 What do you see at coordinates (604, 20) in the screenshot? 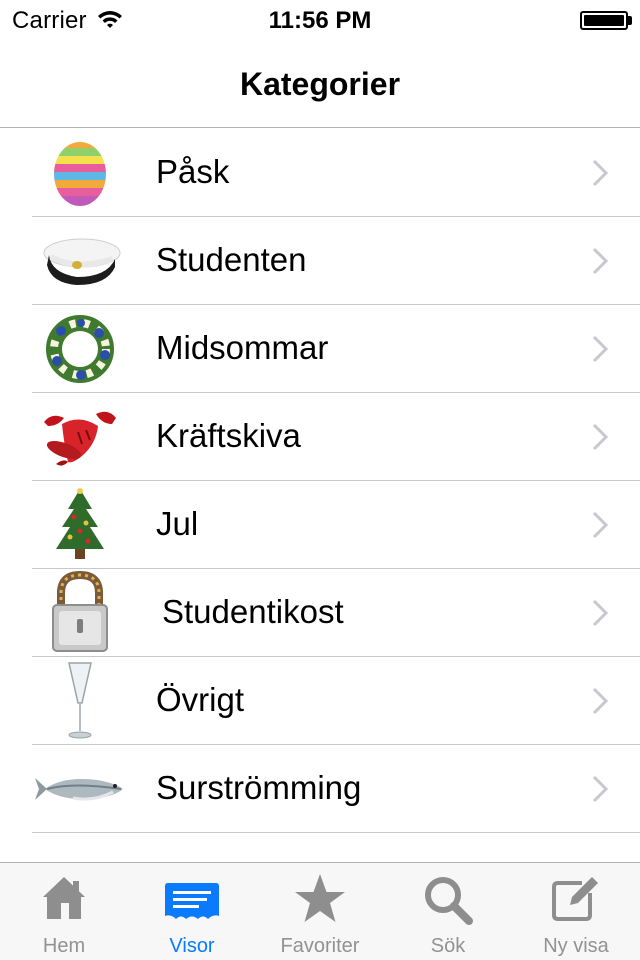
I see `battery-icon` at bounding box center [604, 20].